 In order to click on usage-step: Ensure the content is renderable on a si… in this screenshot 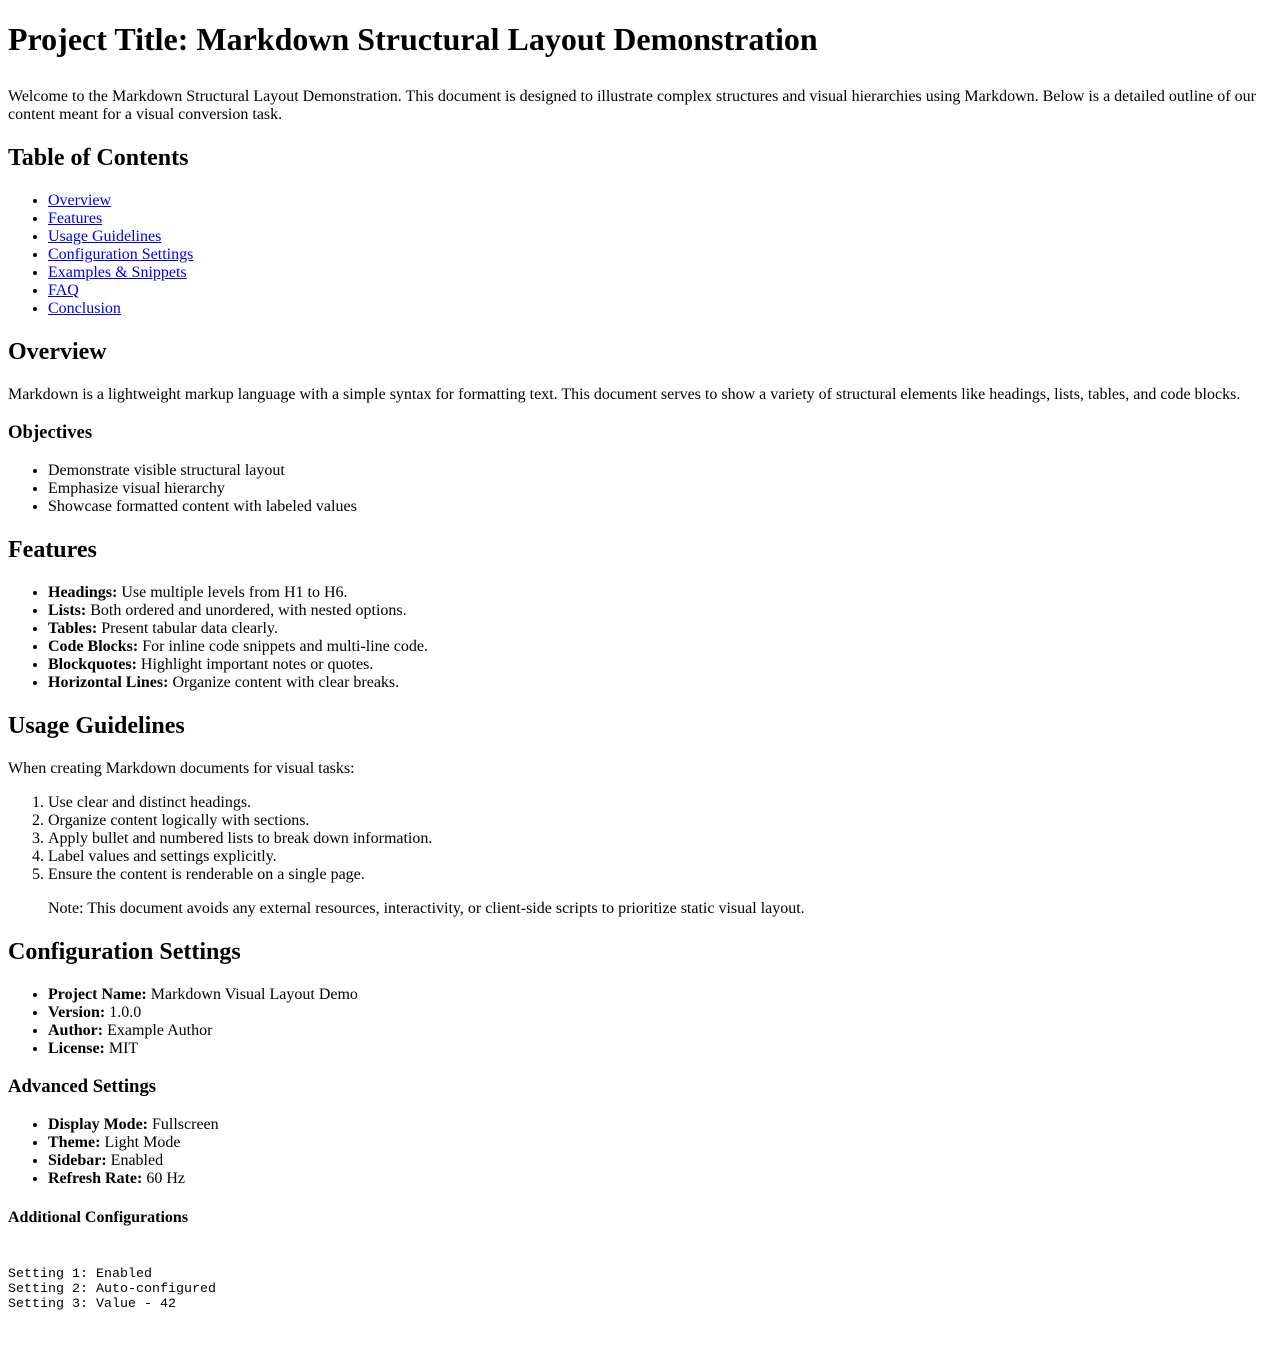, I will do `click(660, 875)`.